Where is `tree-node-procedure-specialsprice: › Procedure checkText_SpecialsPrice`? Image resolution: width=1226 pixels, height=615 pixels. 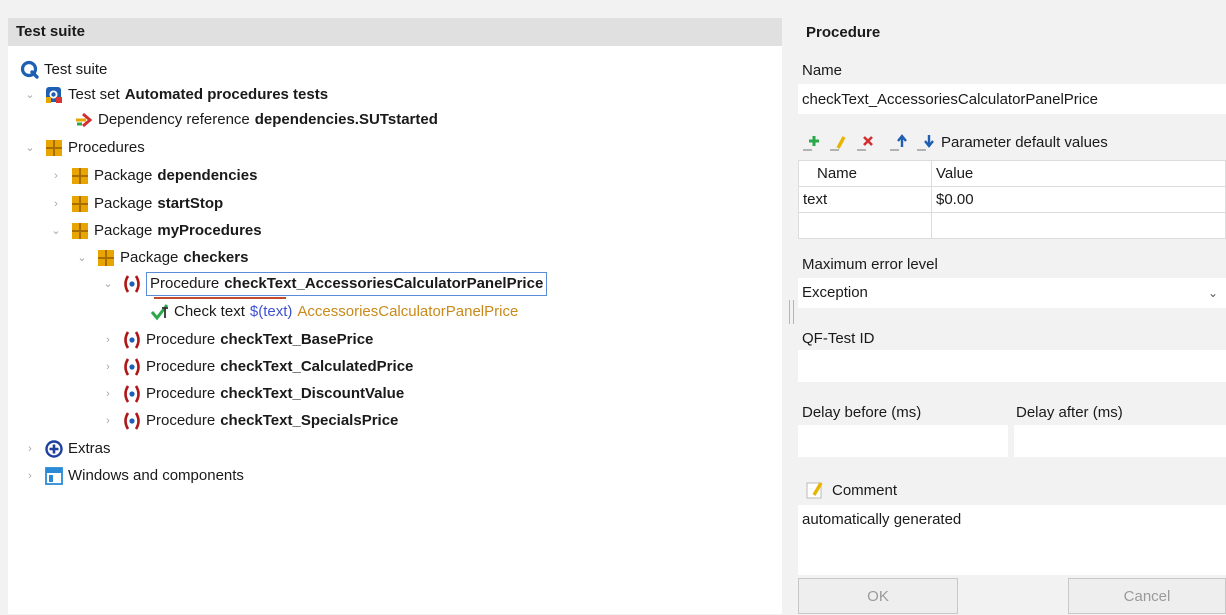
tree-node-procedure-specialsprice: › Procedure checkText_SpecialsPrice is located at coordinates (249, 421).